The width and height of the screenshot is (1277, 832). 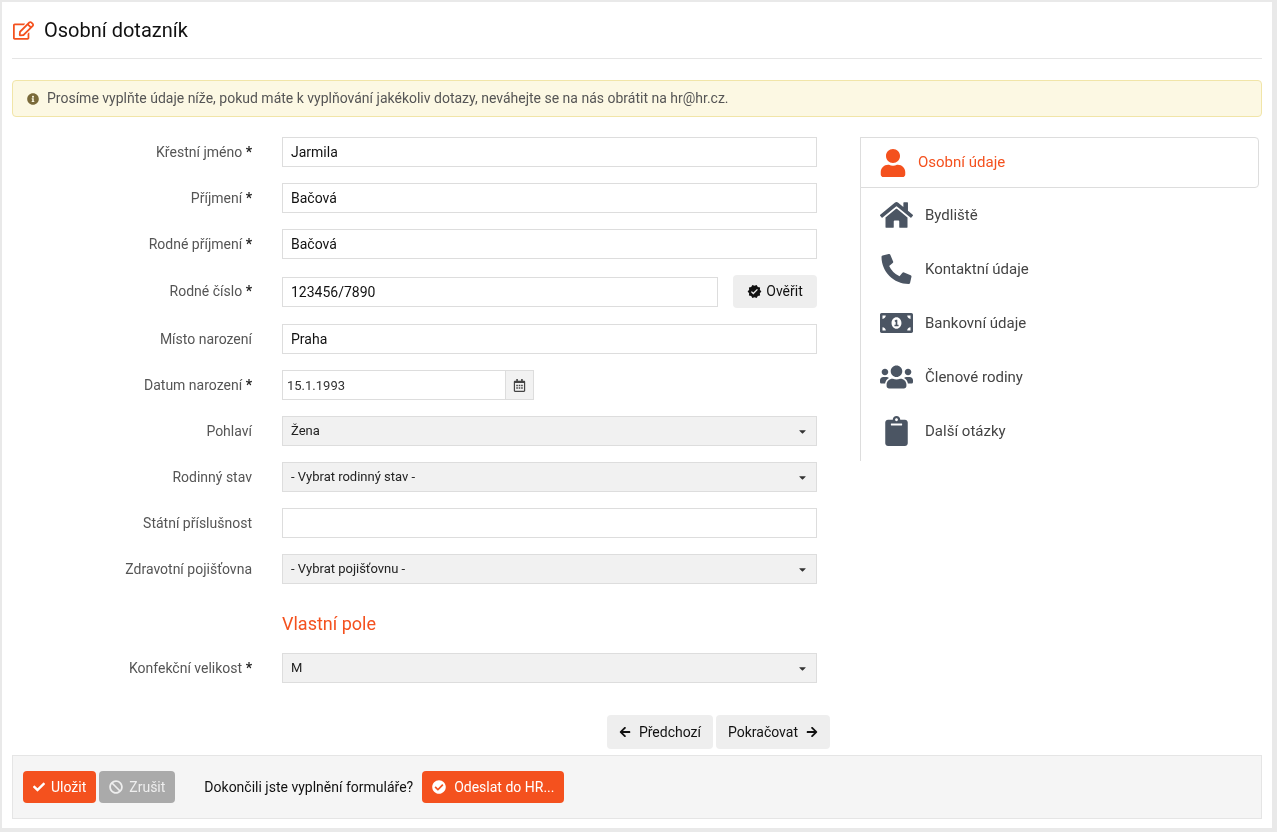 What do you see at coordinates (204, 152) in the screenshot?
I see `field-label: Křestní jméno *` at bounding box center [204, 152].